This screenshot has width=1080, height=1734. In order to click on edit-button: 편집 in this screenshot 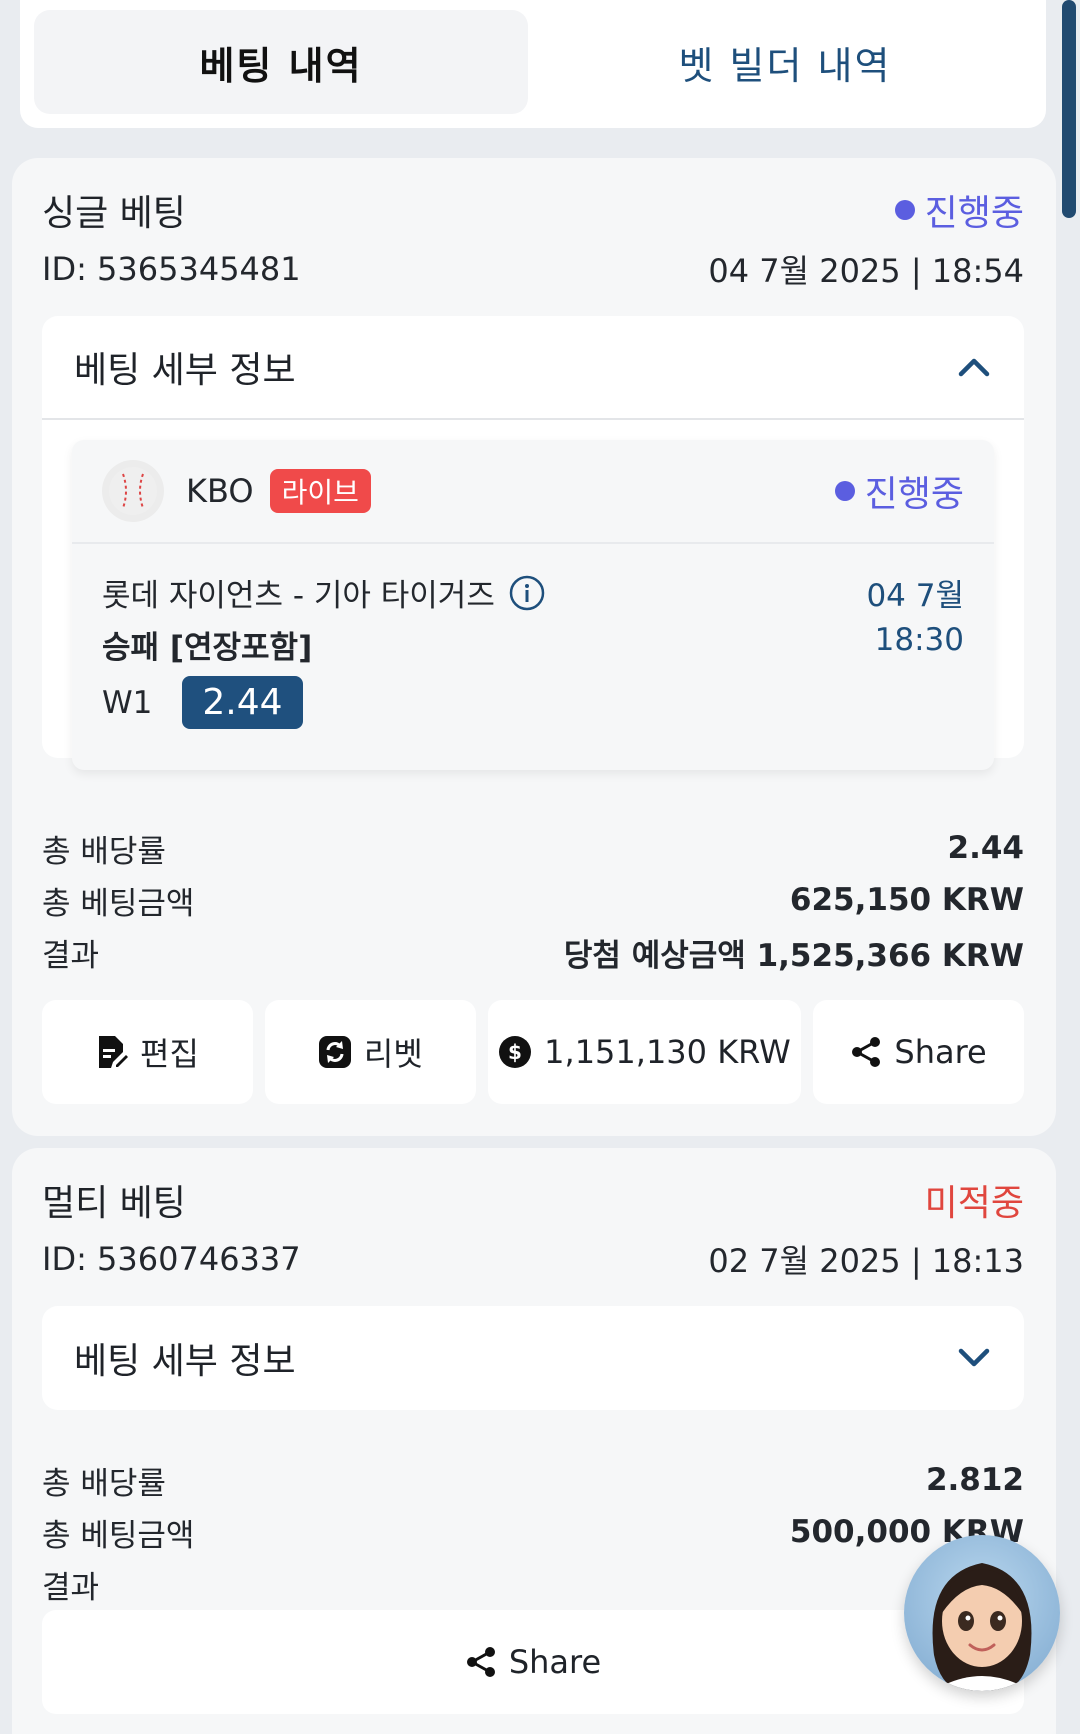, I will do `click(147, 1052)`.